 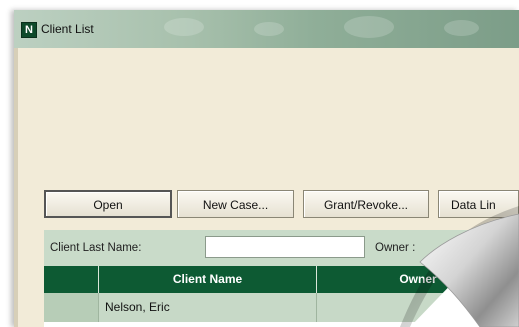 What do you see at coordinates (67, 29) in the screenshot?
I see `window-title: Client List` at bounding box center [67, 29].